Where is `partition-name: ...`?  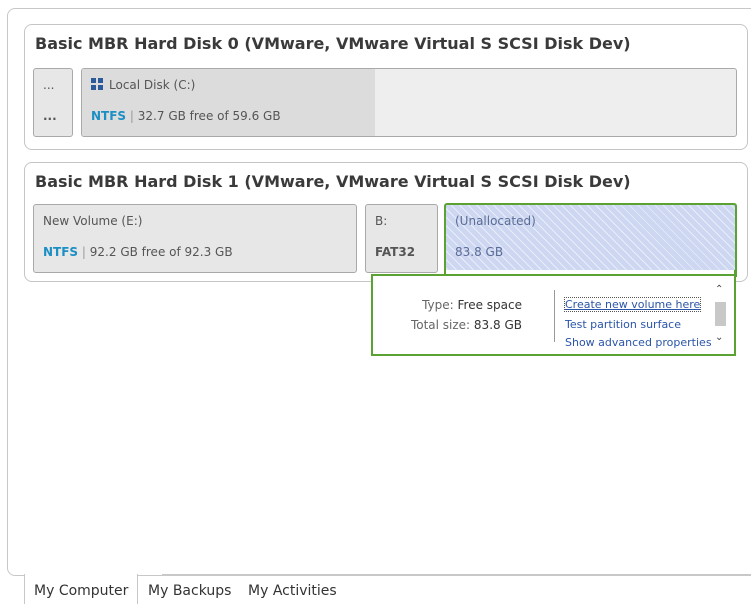 partition-name: ... is located at coordinates (49, 85).